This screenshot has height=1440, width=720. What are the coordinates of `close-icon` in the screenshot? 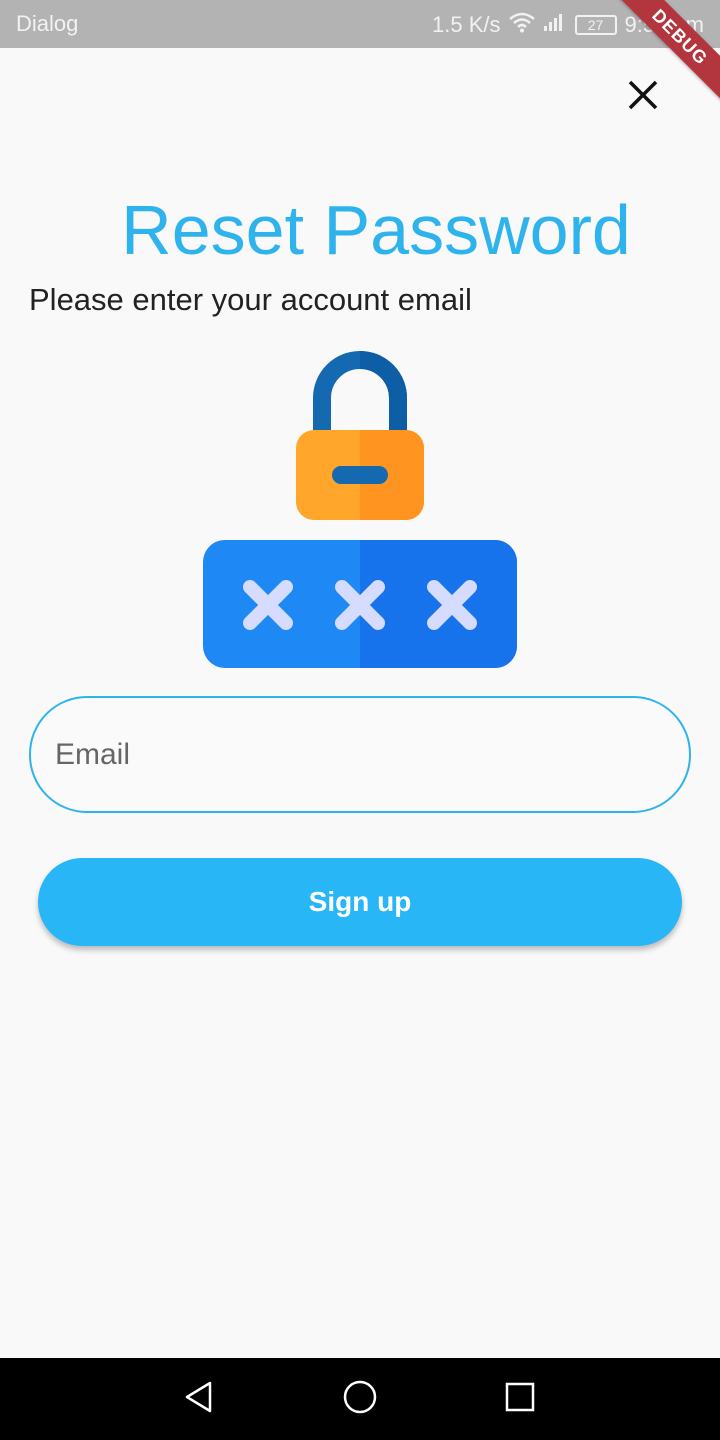 It's located at (643, 97).